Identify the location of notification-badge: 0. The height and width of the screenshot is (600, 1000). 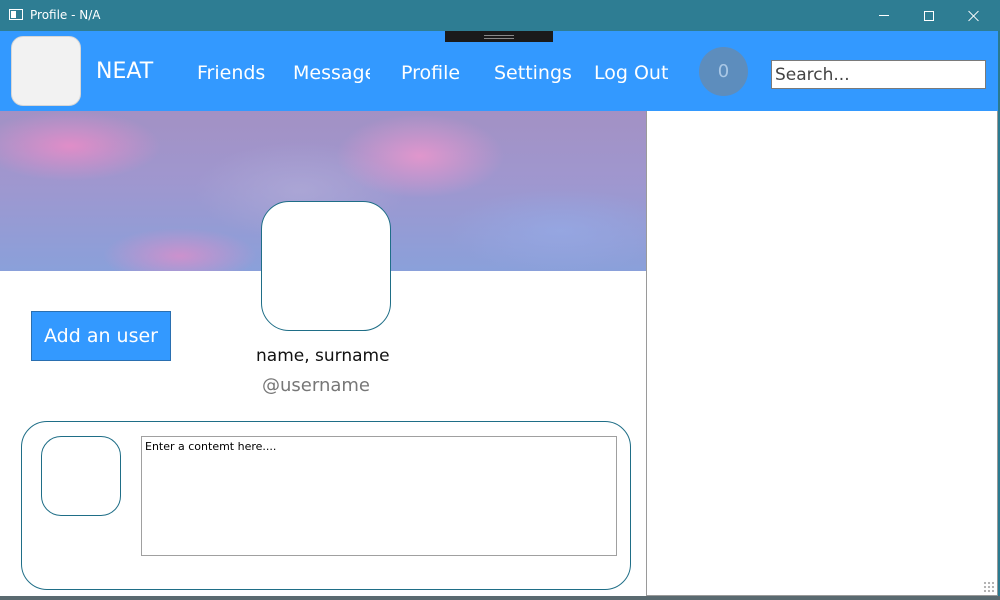
(723, 71).